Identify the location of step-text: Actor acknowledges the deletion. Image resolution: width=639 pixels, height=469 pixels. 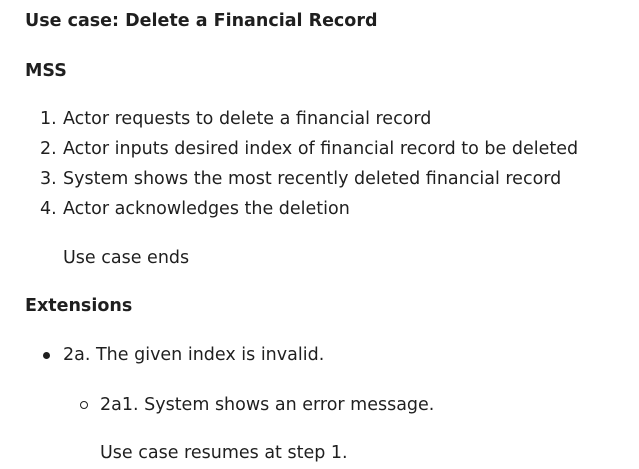
(206, 209).